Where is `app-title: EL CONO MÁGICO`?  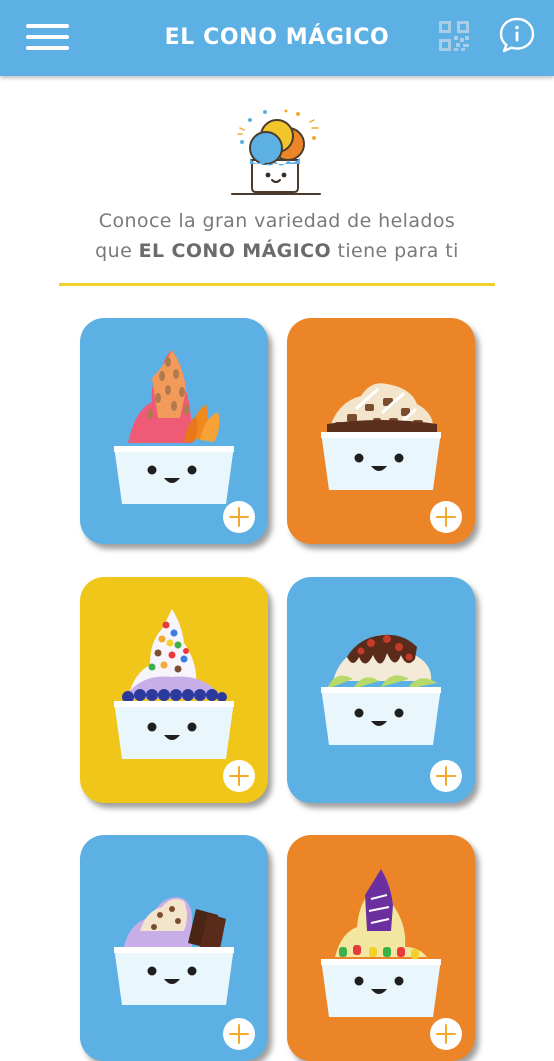 app-title: EL CONO MÁGICO is located at coordinates (277, 37).